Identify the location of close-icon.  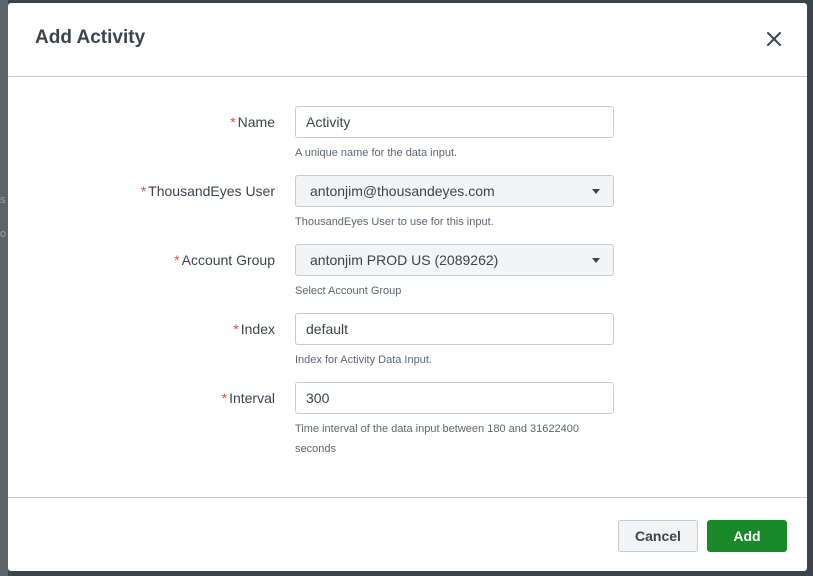
(774, 39).